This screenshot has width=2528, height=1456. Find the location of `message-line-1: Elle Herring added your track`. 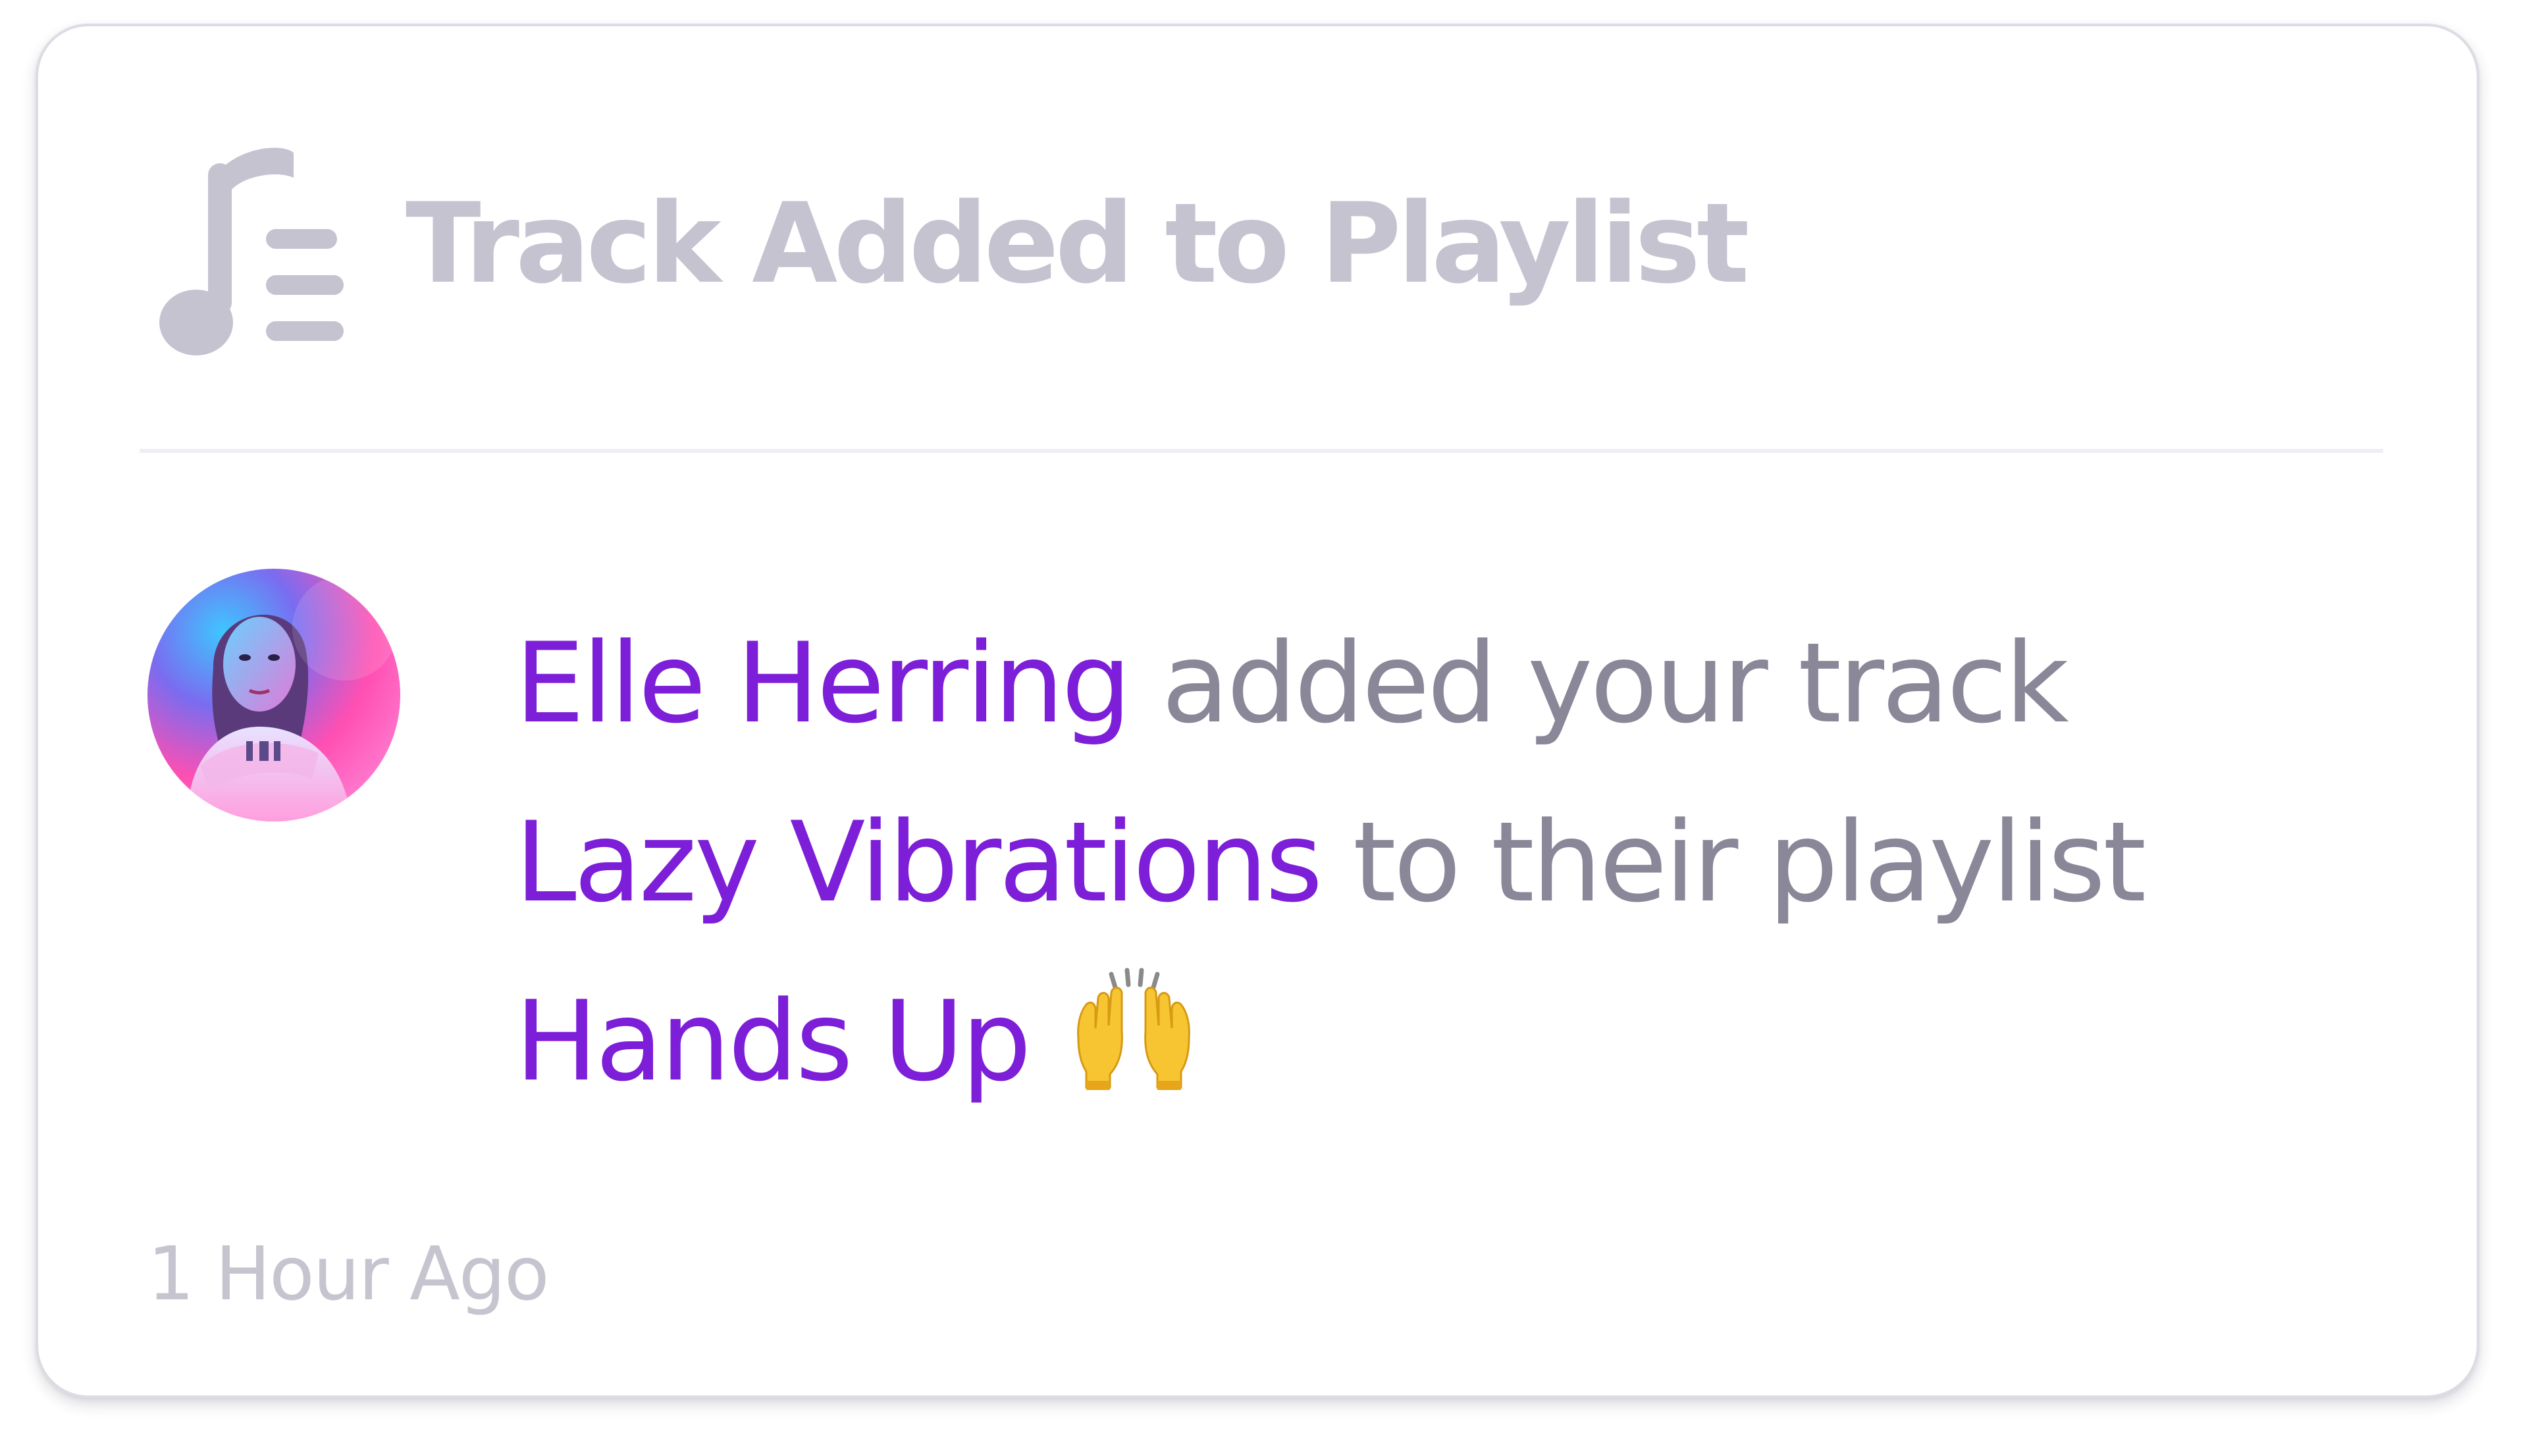

message-line-1: Elle Herring added your track is located at coordinates (1463, 683).